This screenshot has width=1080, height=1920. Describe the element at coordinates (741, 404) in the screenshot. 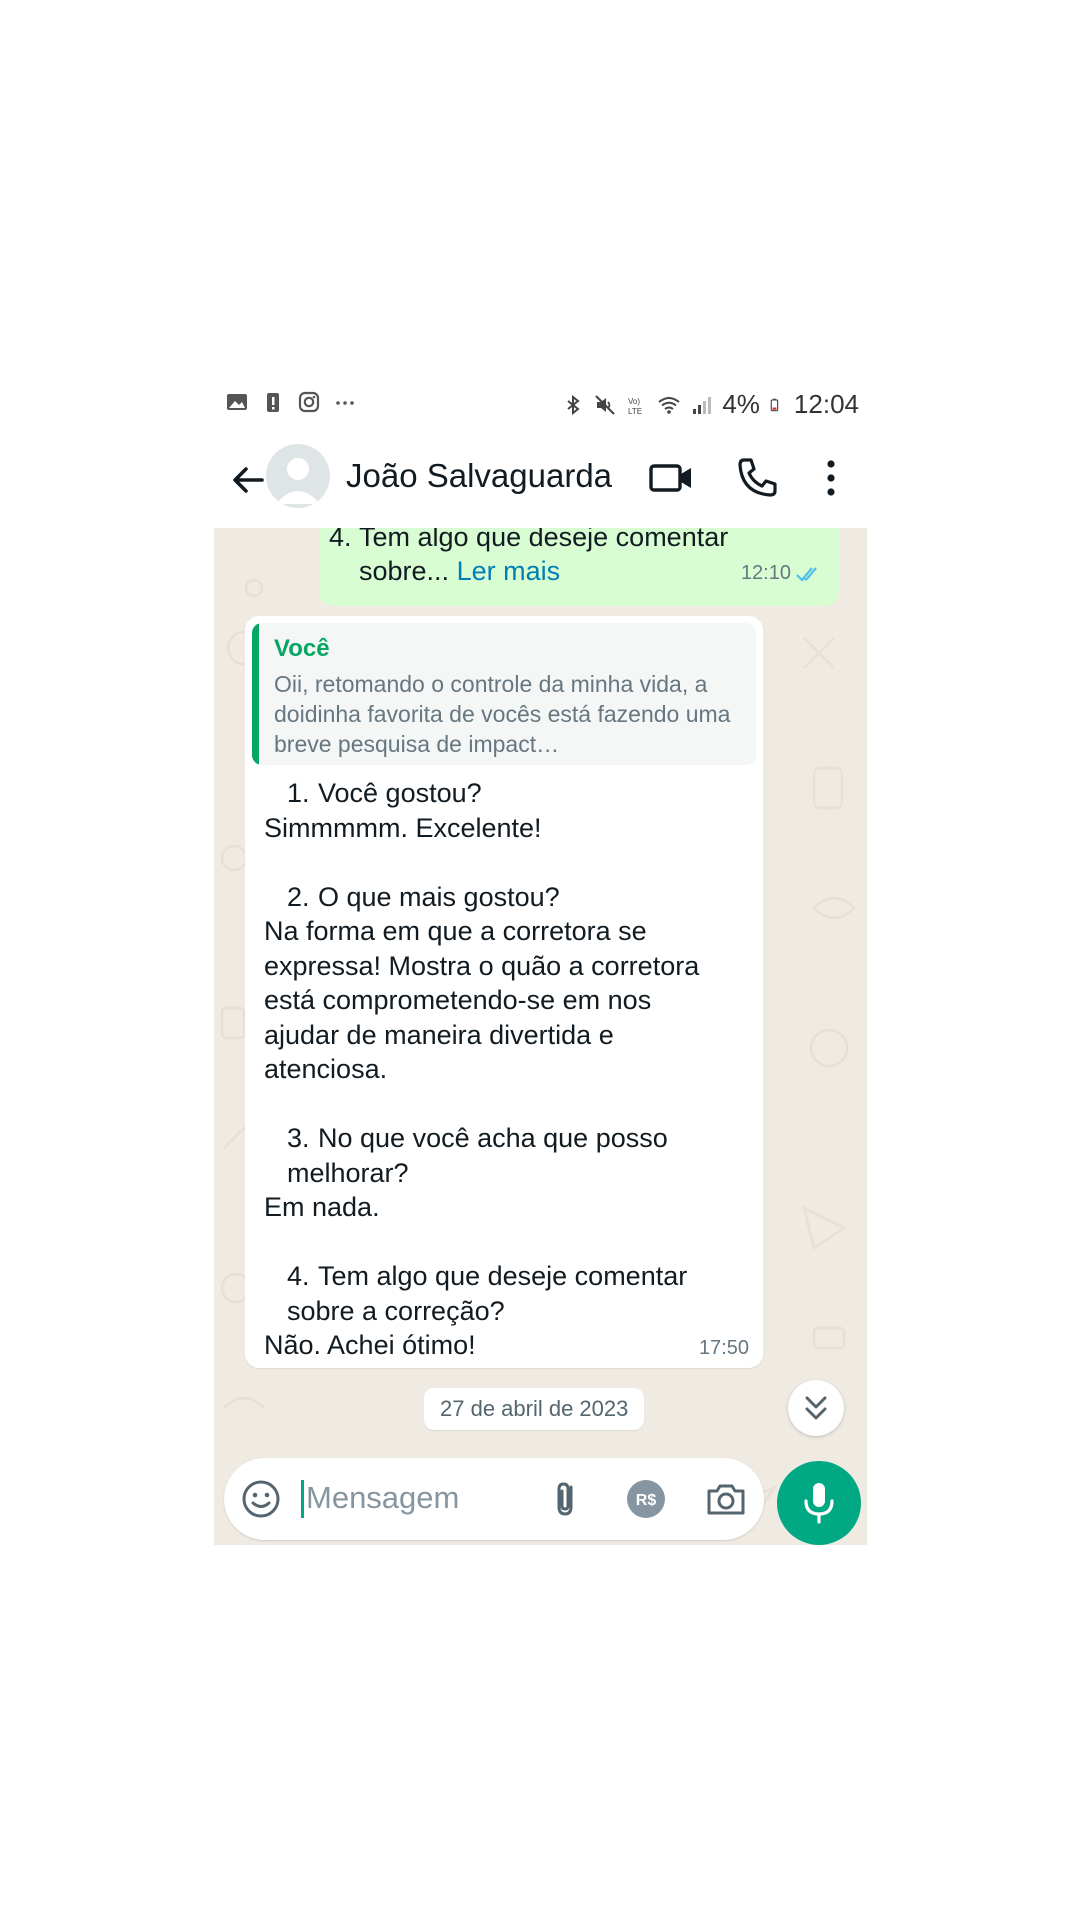

I see `battery-percent: 4%` at that location.